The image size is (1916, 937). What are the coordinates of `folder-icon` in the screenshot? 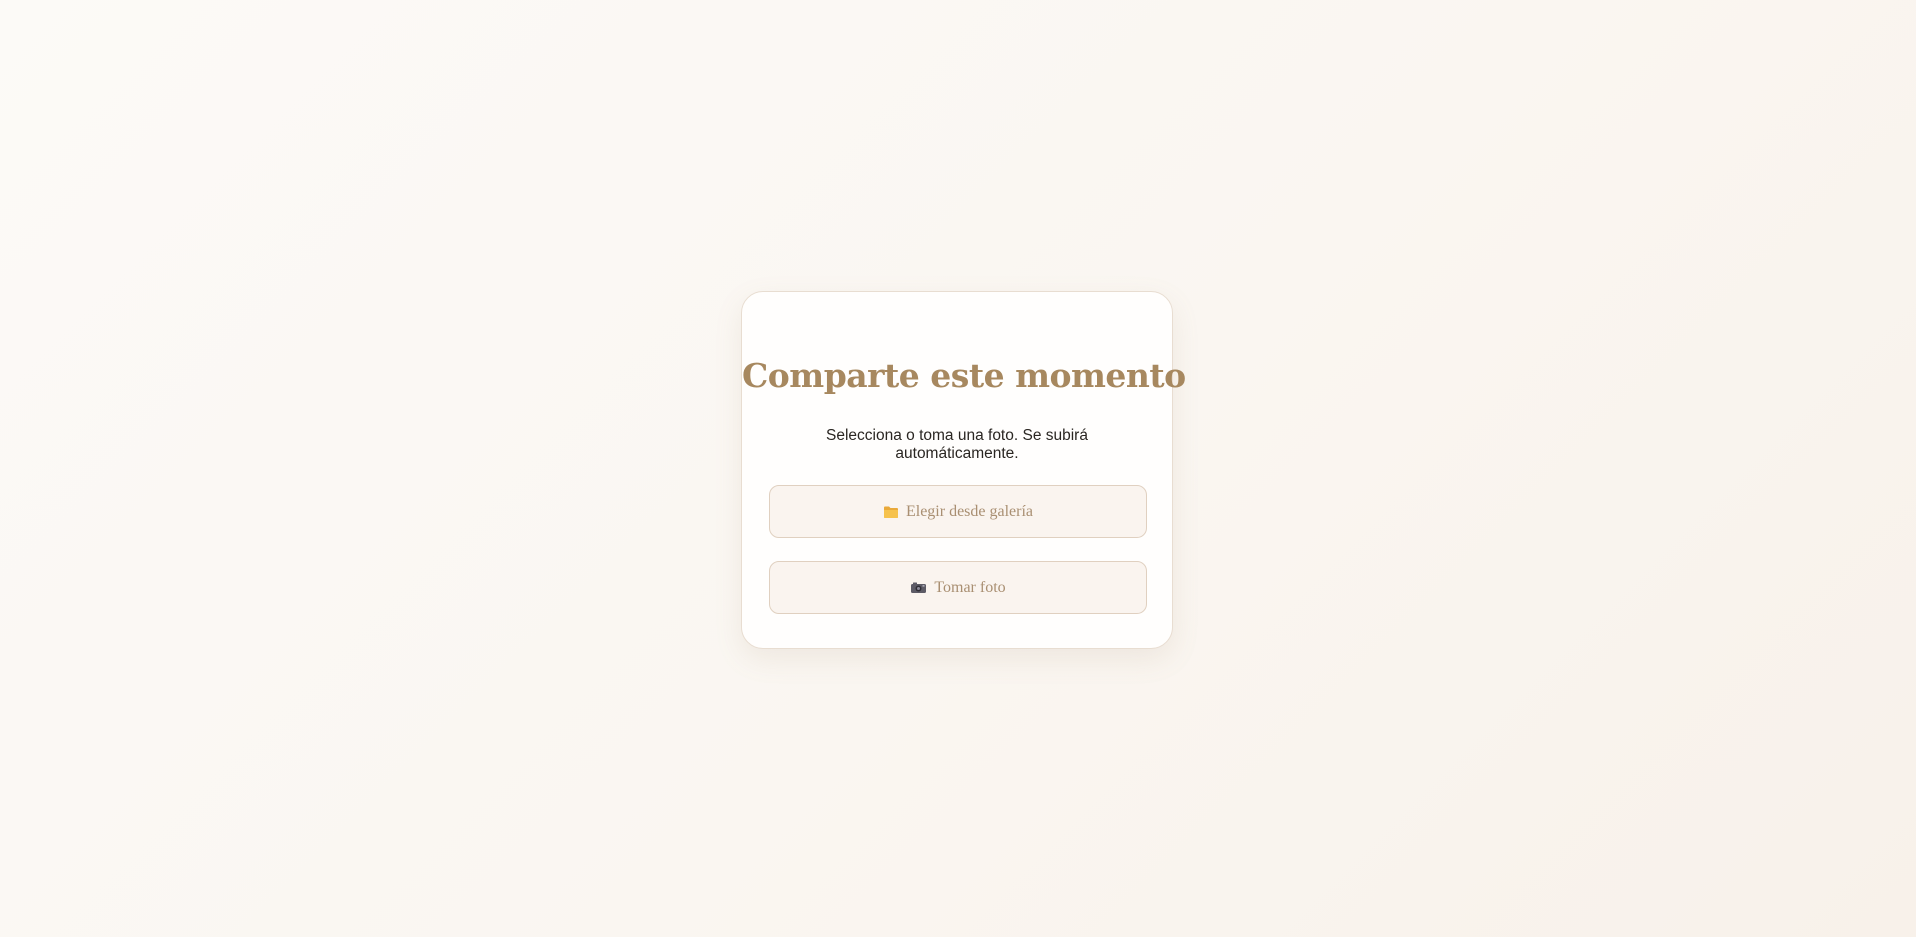 It's located at (891, 512).